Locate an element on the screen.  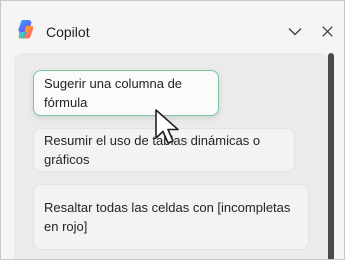
mouse-pointer-icon is located at coordinates (167, 126).